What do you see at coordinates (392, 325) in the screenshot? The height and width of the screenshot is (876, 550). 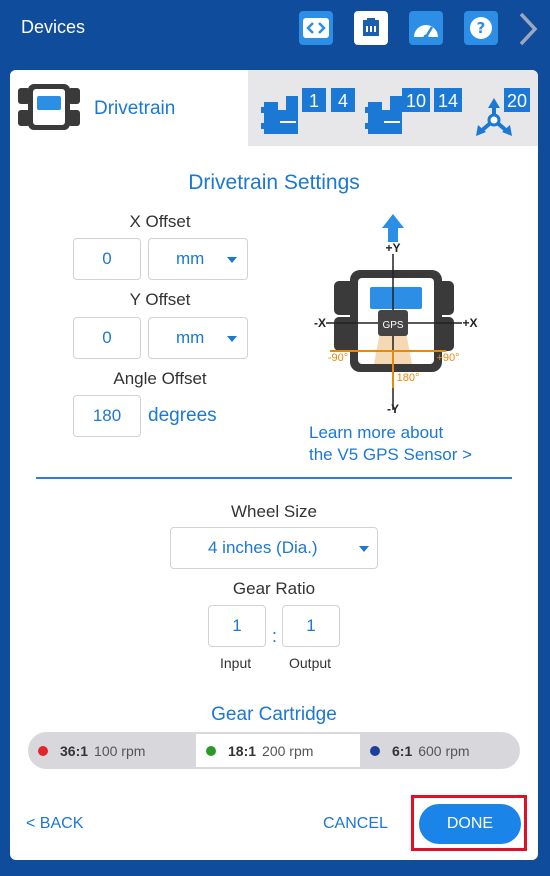 I see `svg-text: GPS` at bounding box center [392, 325].